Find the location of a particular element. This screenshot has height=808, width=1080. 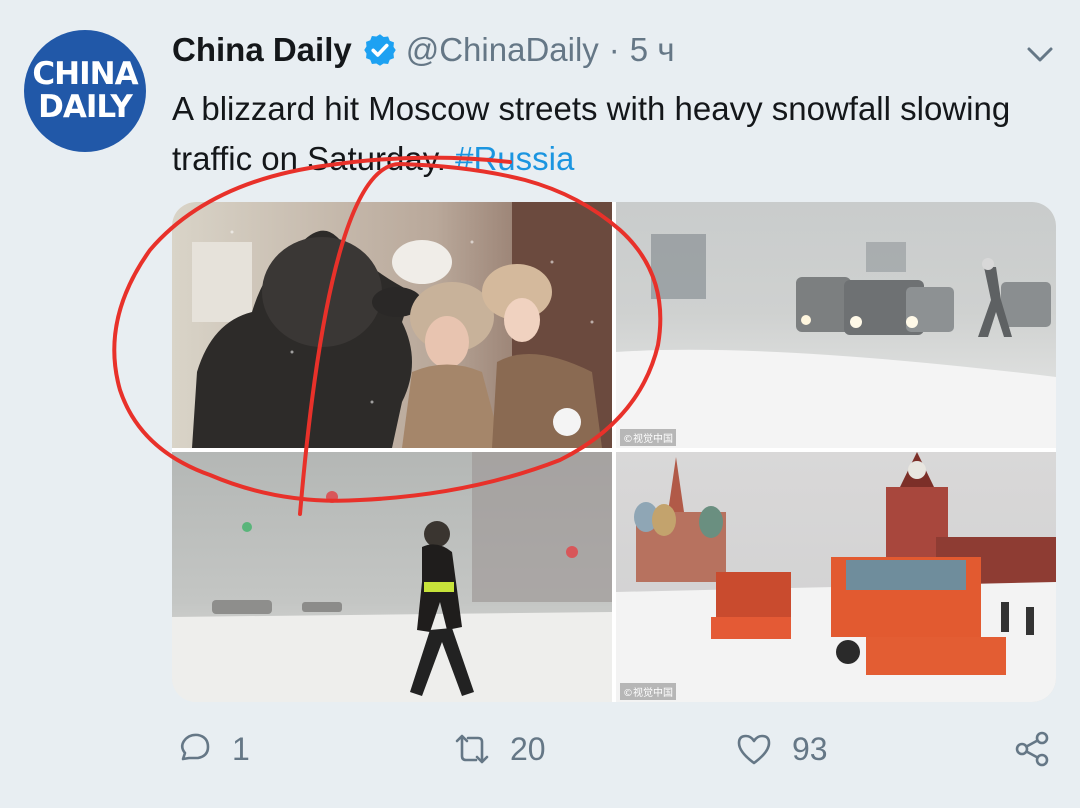

hashtag-link: #Russia is located at coordinates (514, 158).